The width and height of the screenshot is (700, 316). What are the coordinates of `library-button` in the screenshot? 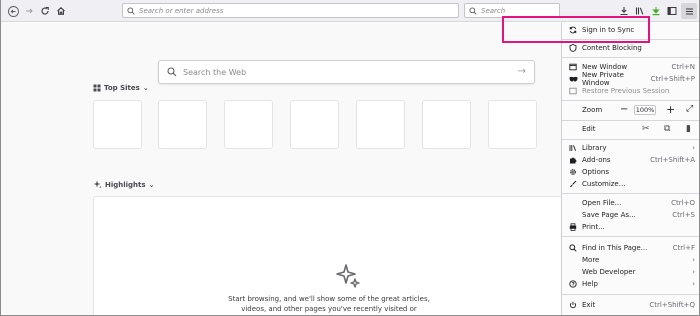 It's located at (640, 11).